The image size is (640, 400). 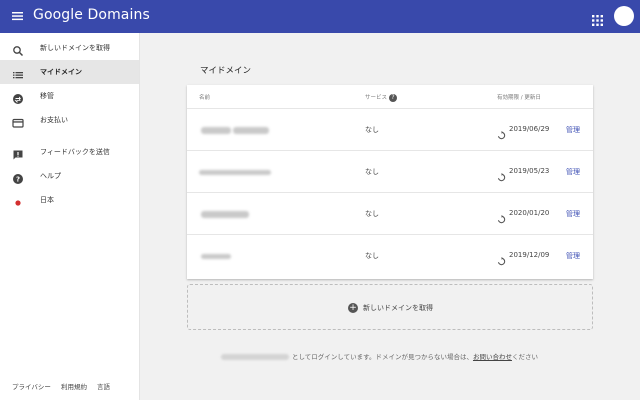 I want to click on sidebar-item-get-domain: 新しいドメインを取得, so click(x=69, y=48).